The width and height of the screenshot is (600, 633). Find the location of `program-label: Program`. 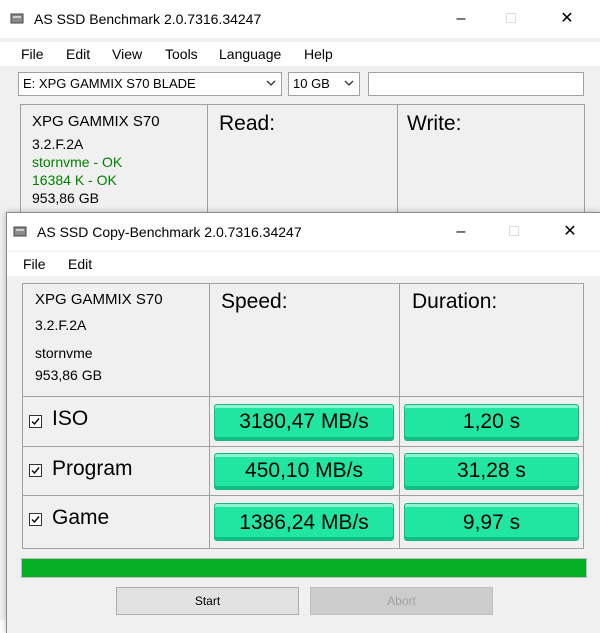

program-label: Program is located at coordinates (92, 468).